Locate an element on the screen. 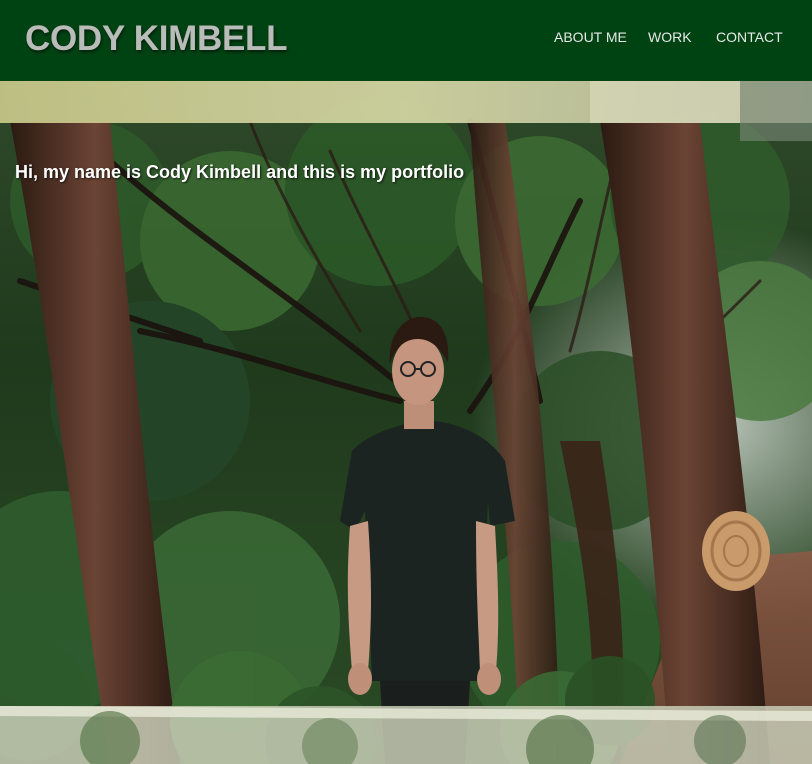 The image size is (812, 764). nav-about-me: ABOUT ME is located at coordinates (590, 37).